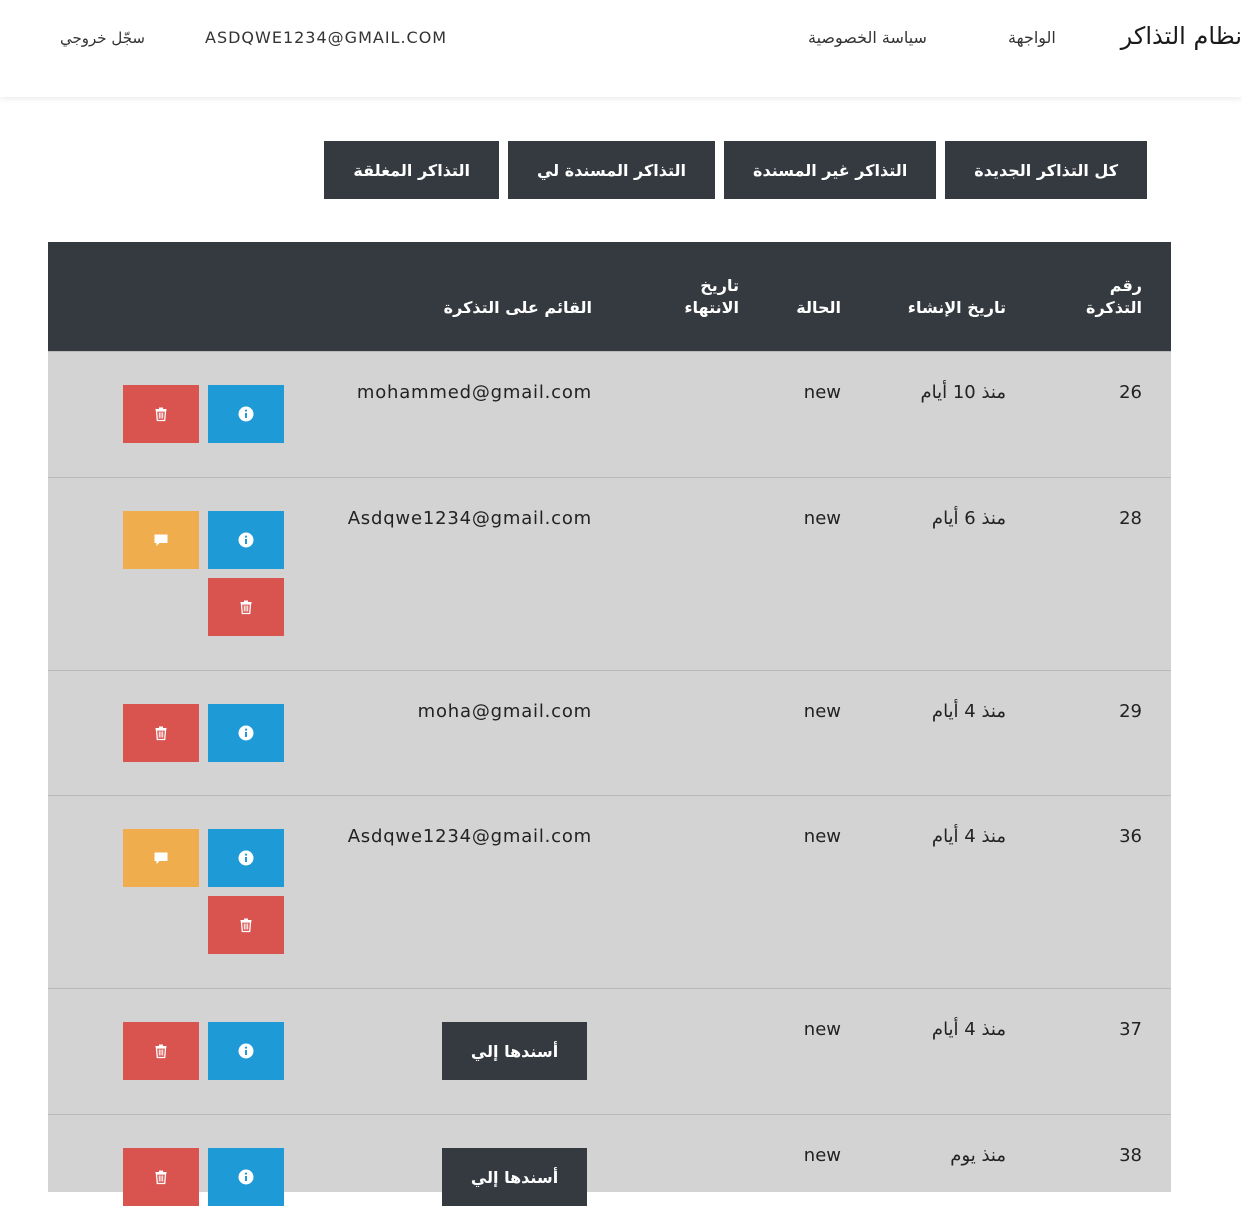  What do you see at coordinates (609, 1051) in the screenshot?
I see `table-row: 37 منذ 4 أيام new أسندها إلي` at bounding box center [609, 1051].